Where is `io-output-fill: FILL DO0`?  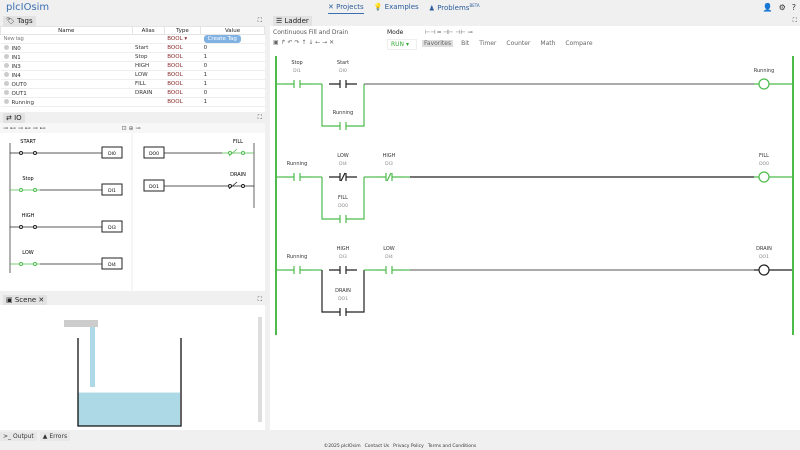
io-output-fill: FILL DO0 is located at coordinates (198, 149).